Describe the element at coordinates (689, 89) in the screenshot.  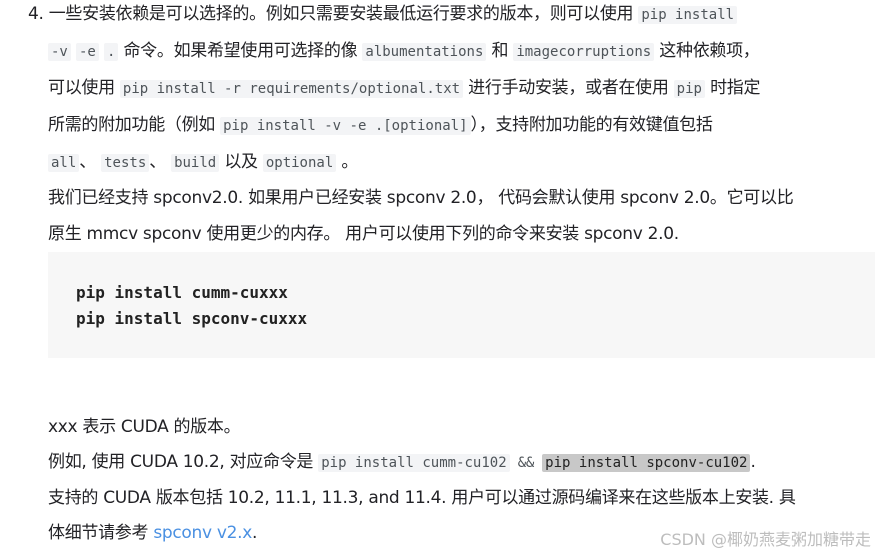
I see `inline-code: pip` at that location.